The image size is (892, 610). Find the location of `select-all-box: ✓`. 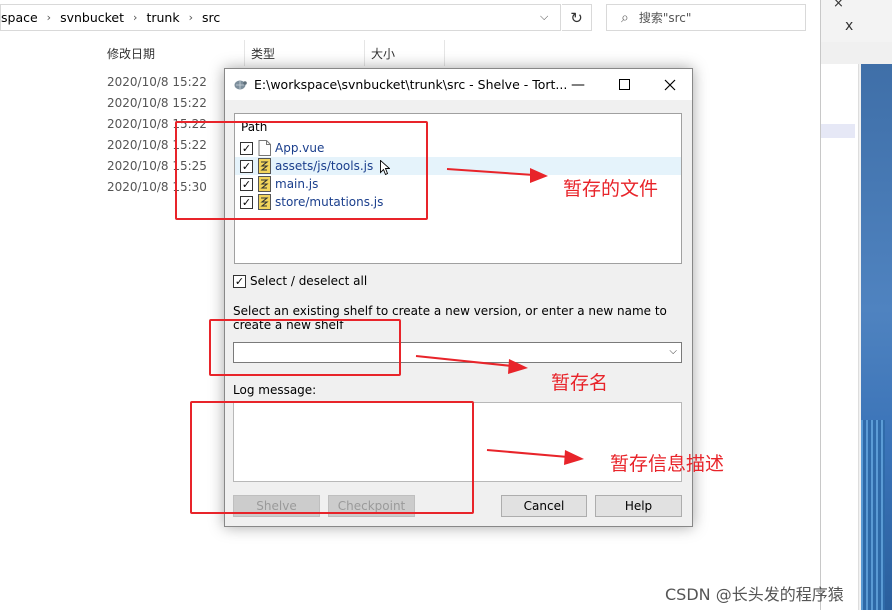

select-all-box: ✓ is located at coordinates (239, 281).